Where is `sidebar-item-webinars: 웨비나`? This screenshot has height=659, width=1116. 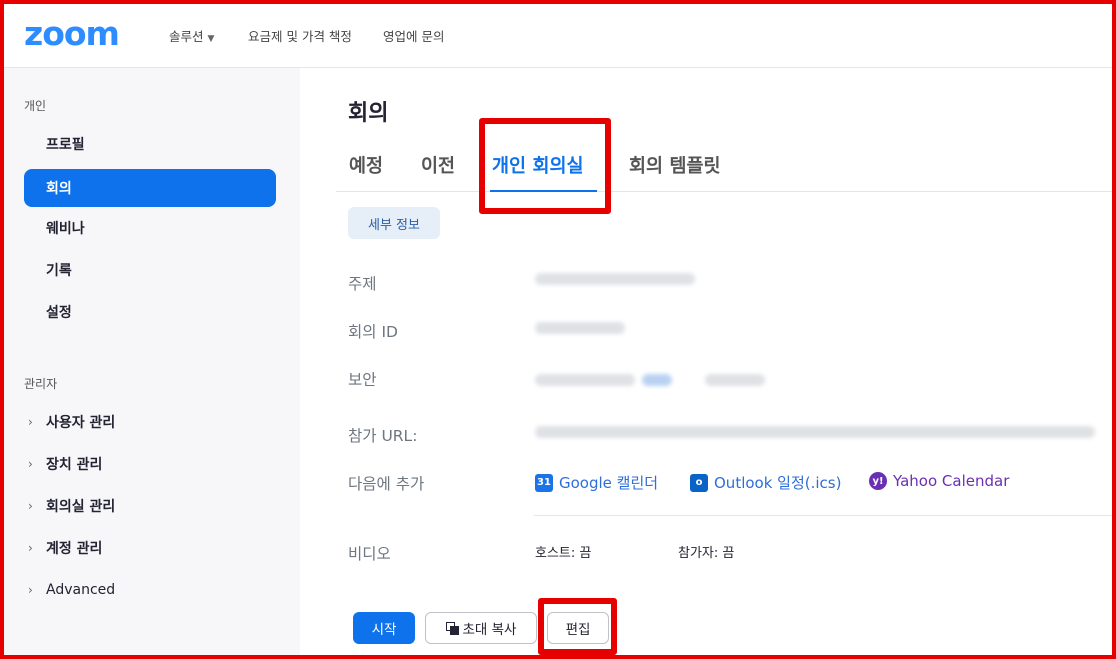 sidebar-item-webinars: 웨비나 is located at coordinates (150, 228).